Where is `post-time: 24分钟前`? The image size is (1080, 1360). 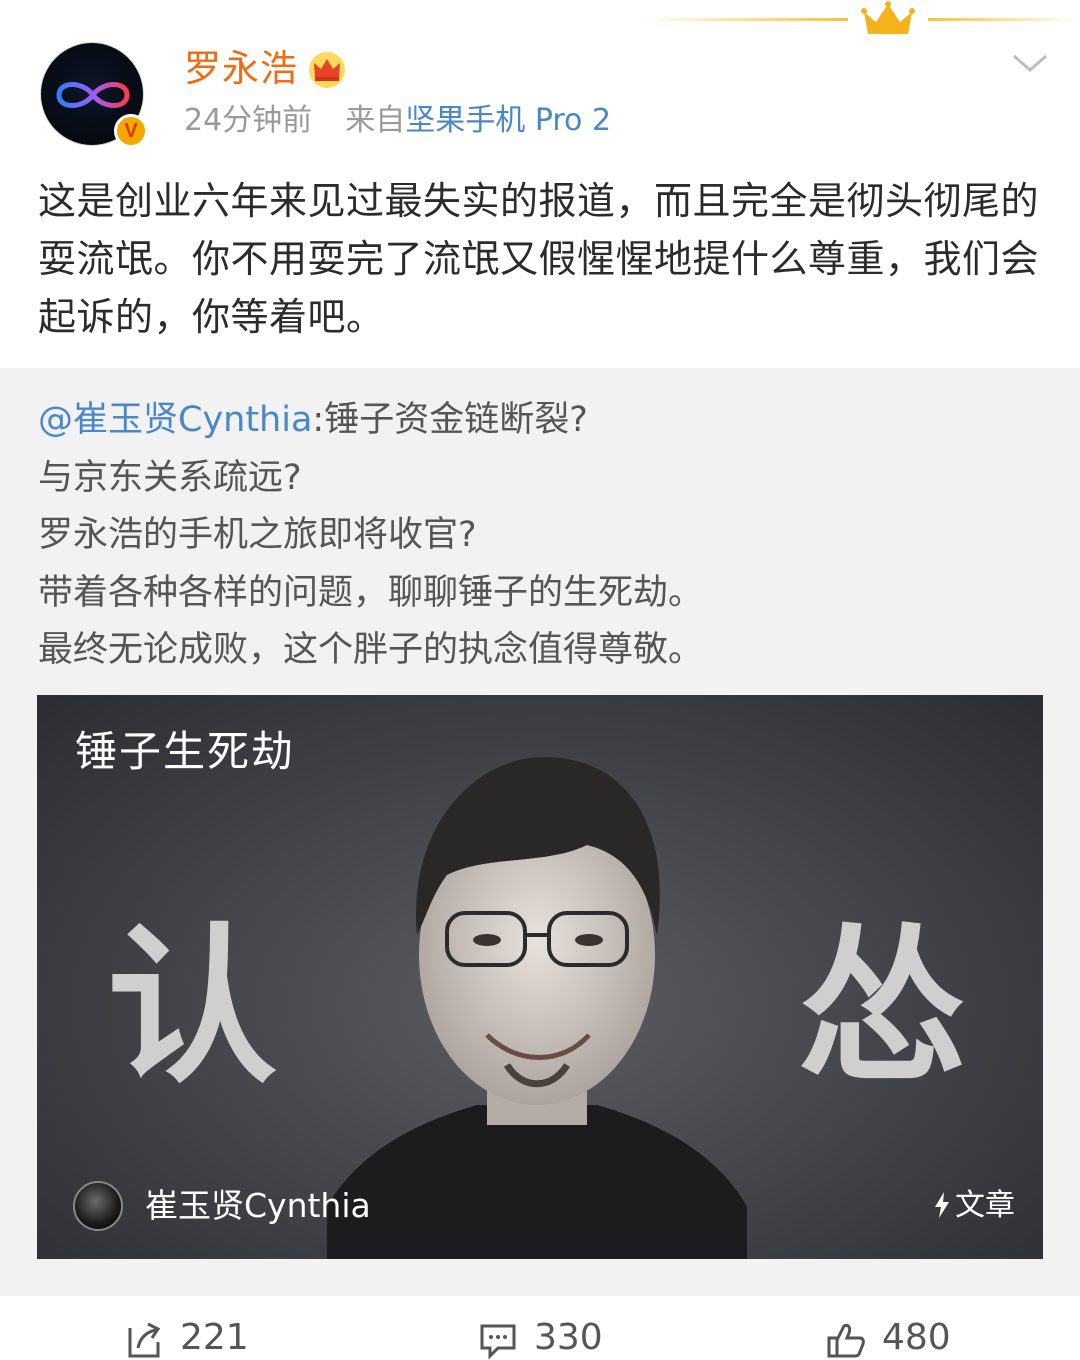
post-time: 24分钟前 is located at coordinates (248, 120).